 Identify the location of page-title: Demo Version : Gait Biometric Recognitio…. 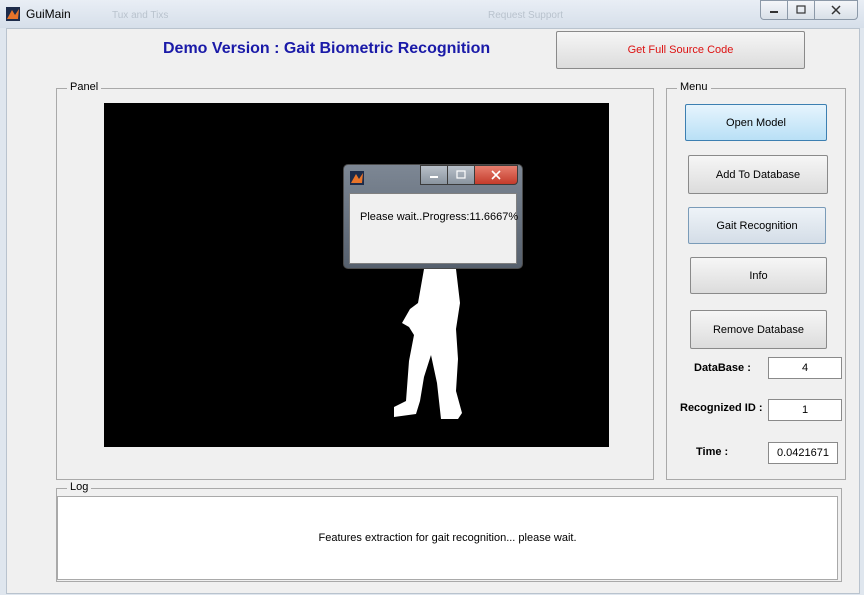
(327, 48).